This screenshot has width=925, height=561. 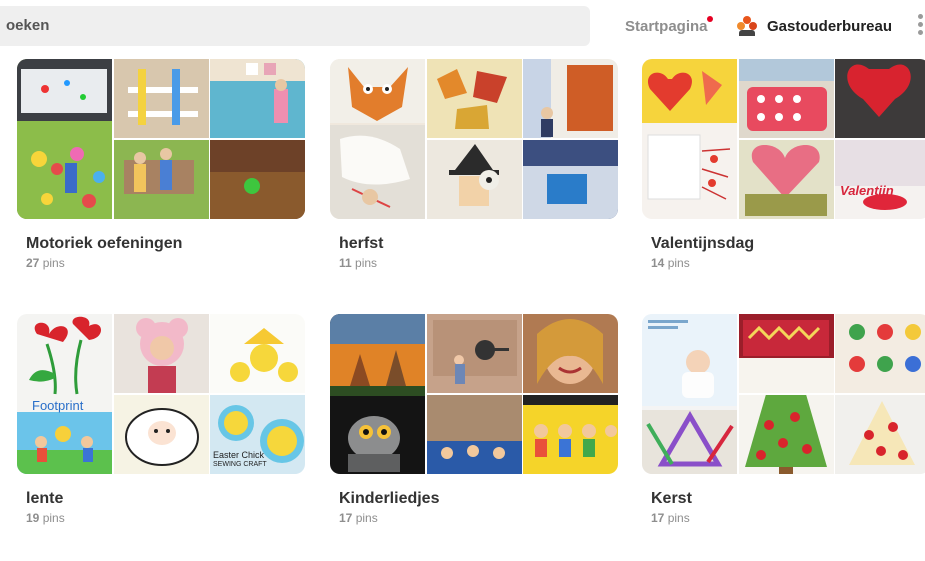 I want to click on board-card: Kerst 17 pins, so click(x=783, y=437).